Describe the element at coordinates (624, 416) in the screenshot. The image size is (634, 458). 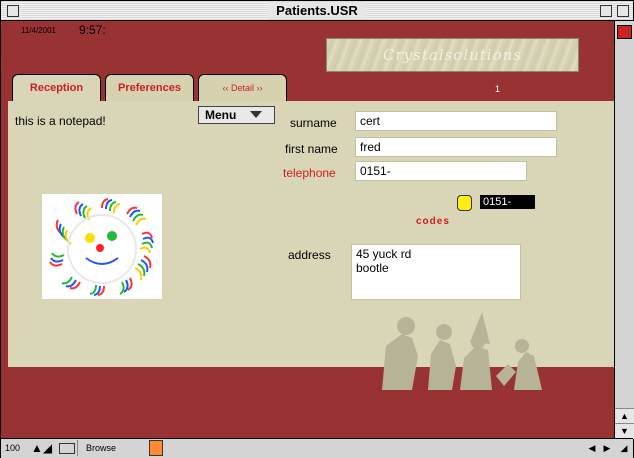
I see `scroll-up-arrow-icon: ▲` at that location.